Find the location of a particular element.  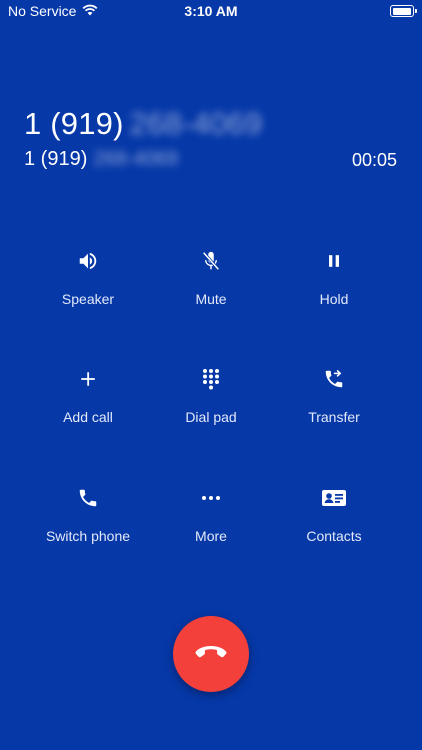

end-call-button is located at coordinates (211, 654).